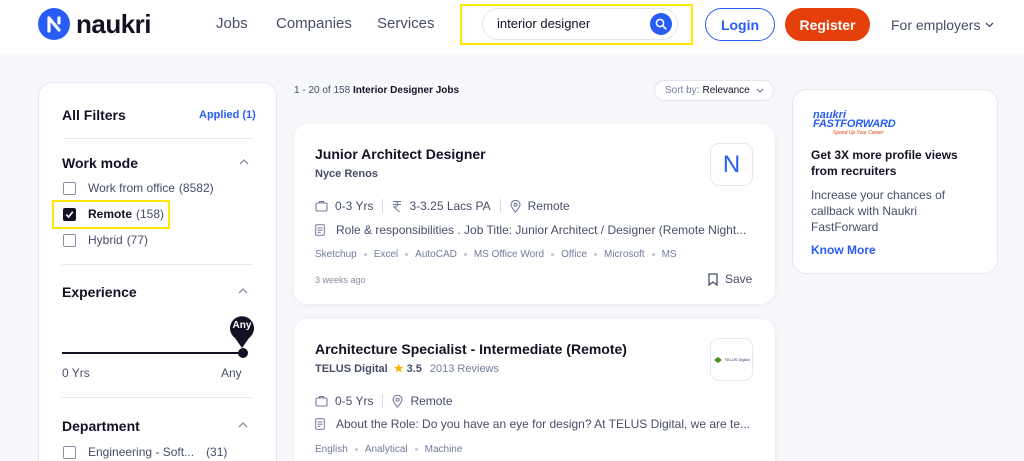 The height and width of the screenshot is (461, 1024). Describe the element at coordinates (351, 368) in the screenshot. I see `company-name-text: TELUS Digital` at that location.